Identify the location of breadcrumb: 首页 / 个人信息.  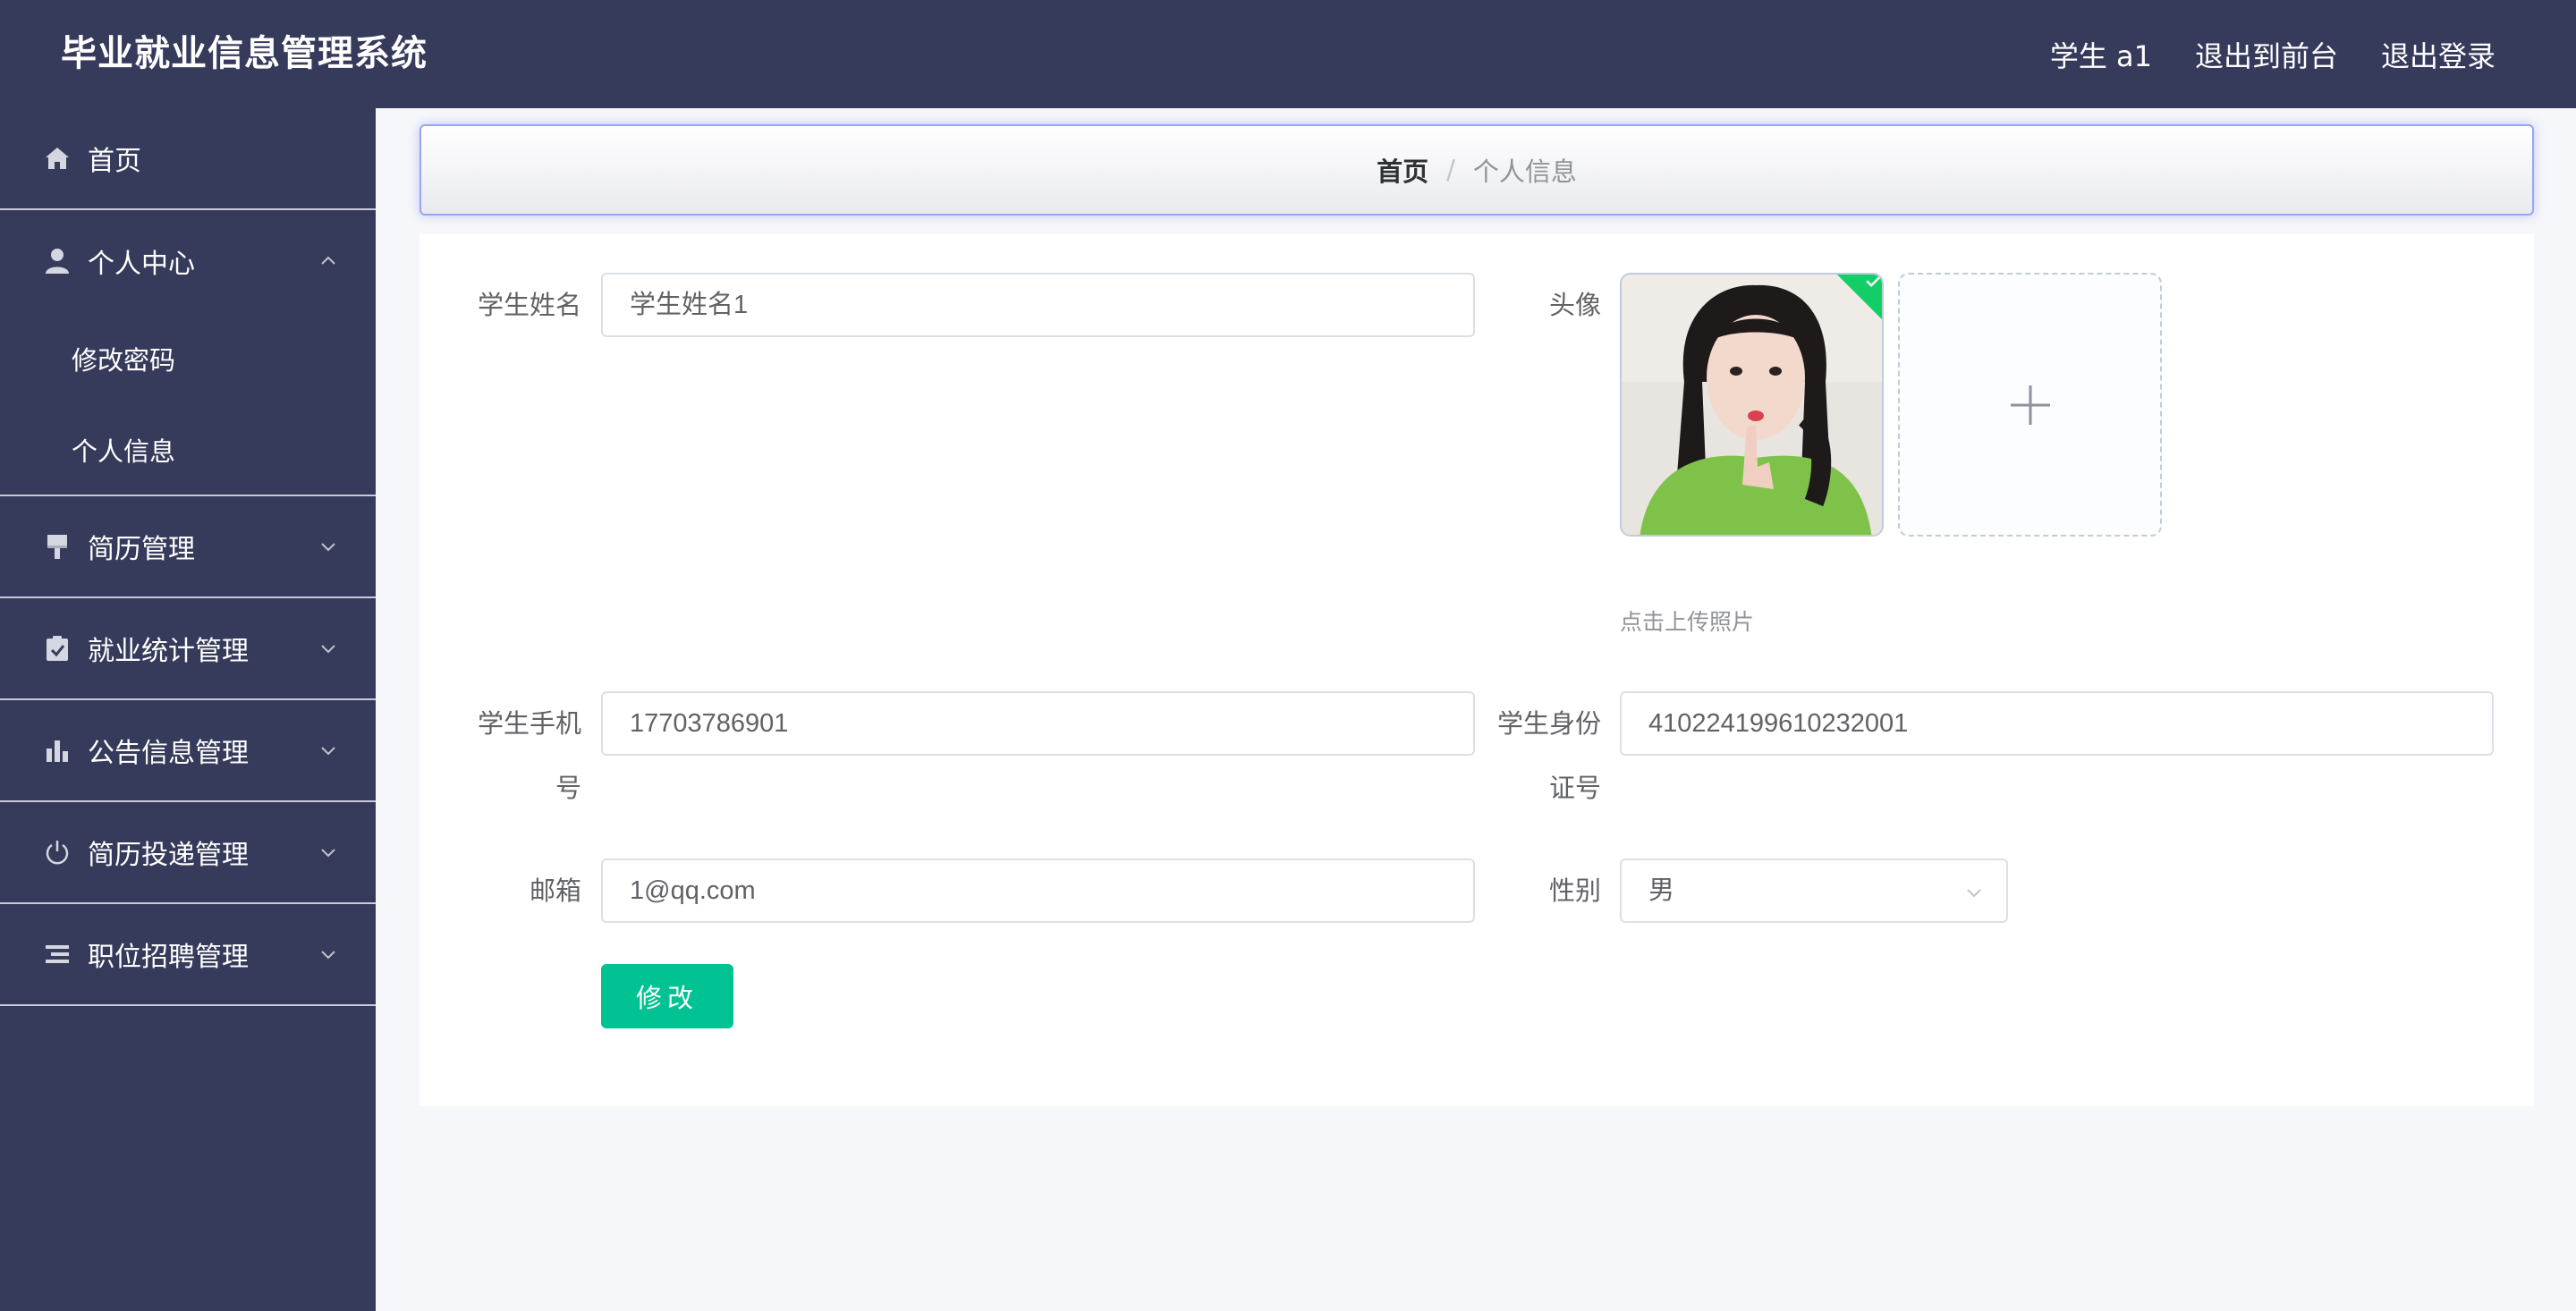
(1476, 170).